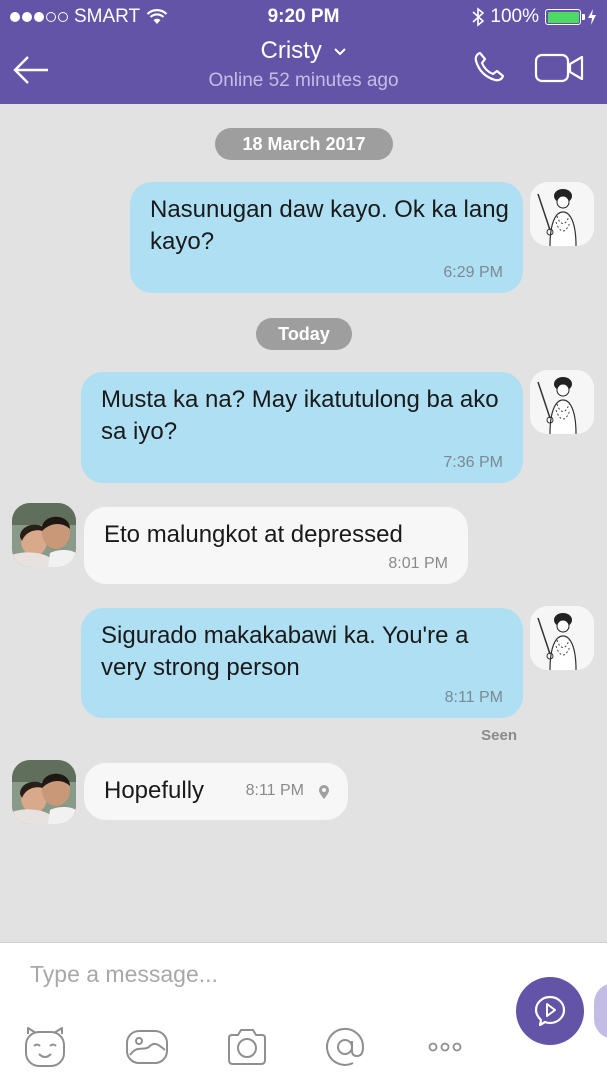 This screenshot has height=1081, width=607. I want to click on message-text: Nasunugan daw kayo. Ok ka lang kayo?, so click(329, 225).